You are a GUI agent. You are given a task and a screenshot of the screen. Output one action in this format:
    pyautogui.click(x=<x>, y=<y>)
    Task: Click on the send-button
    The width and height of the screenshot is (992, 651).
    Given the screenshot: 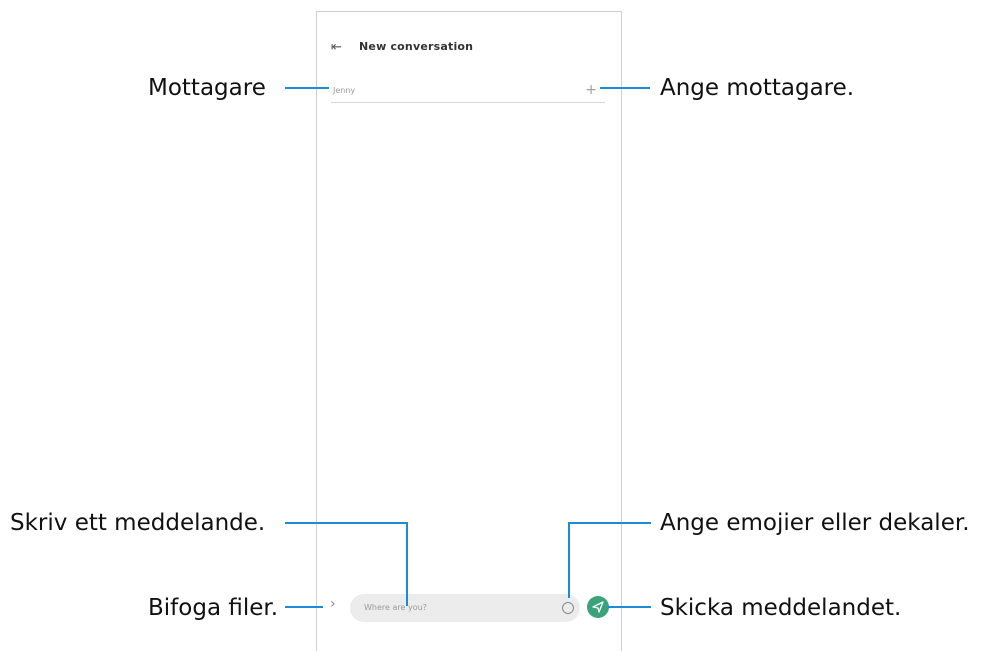 What is the action you would take?
    pyautogui.click(x=598, y=607)
    